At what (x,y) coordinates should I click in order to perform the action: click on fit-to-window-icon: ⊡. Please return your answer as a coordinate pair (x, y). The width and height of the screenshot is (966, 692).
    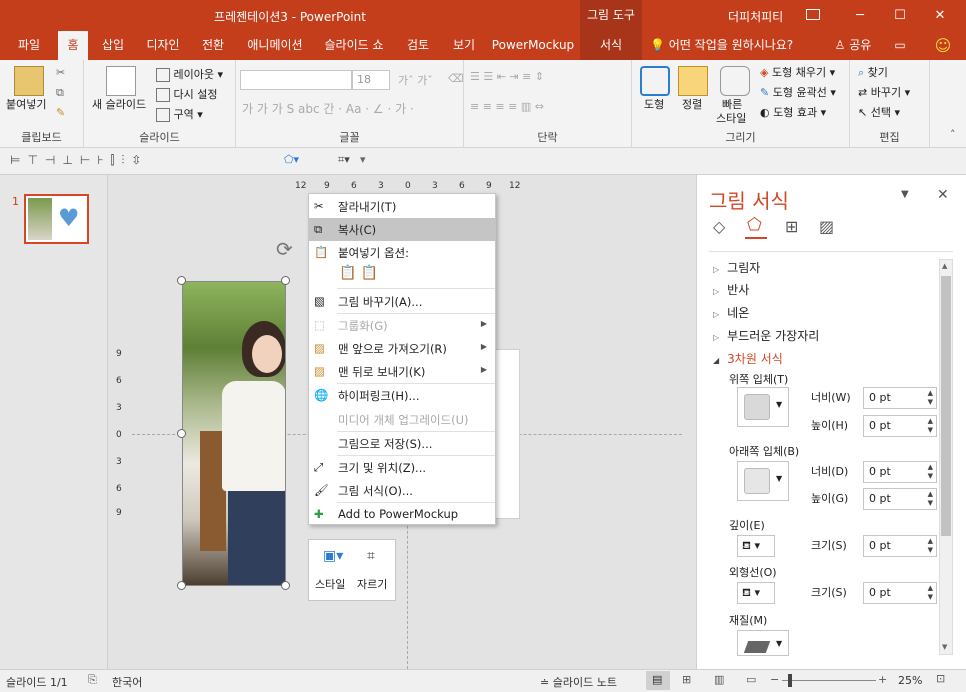
    Looking at the image, I should click on (940, 678).